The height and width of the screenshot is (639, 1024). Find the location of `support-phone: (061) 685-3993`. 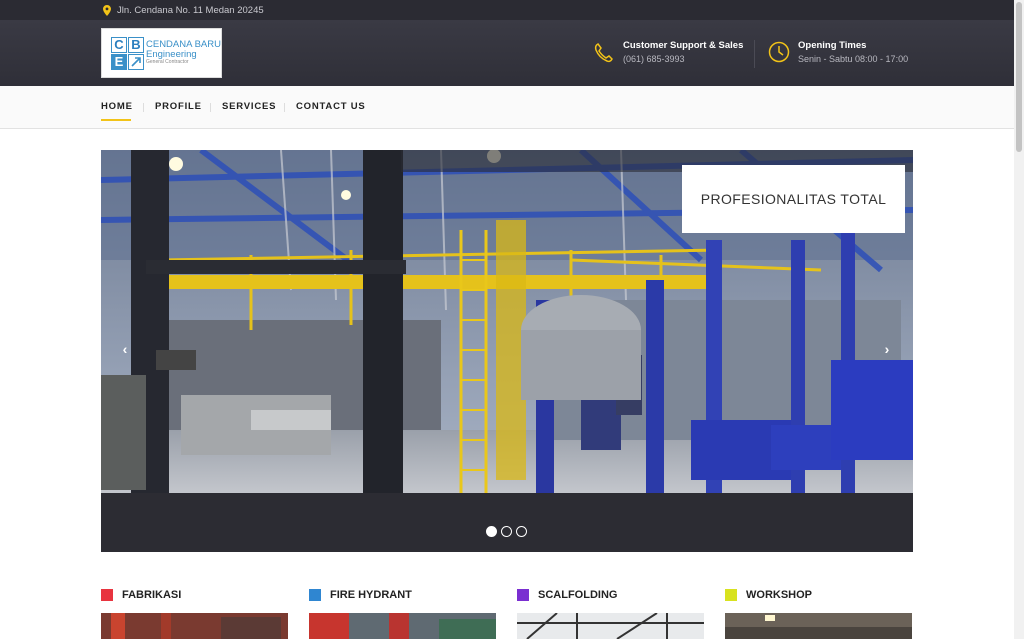

support-phone: (061) 685-3993 is located at coordinates (683, 59).